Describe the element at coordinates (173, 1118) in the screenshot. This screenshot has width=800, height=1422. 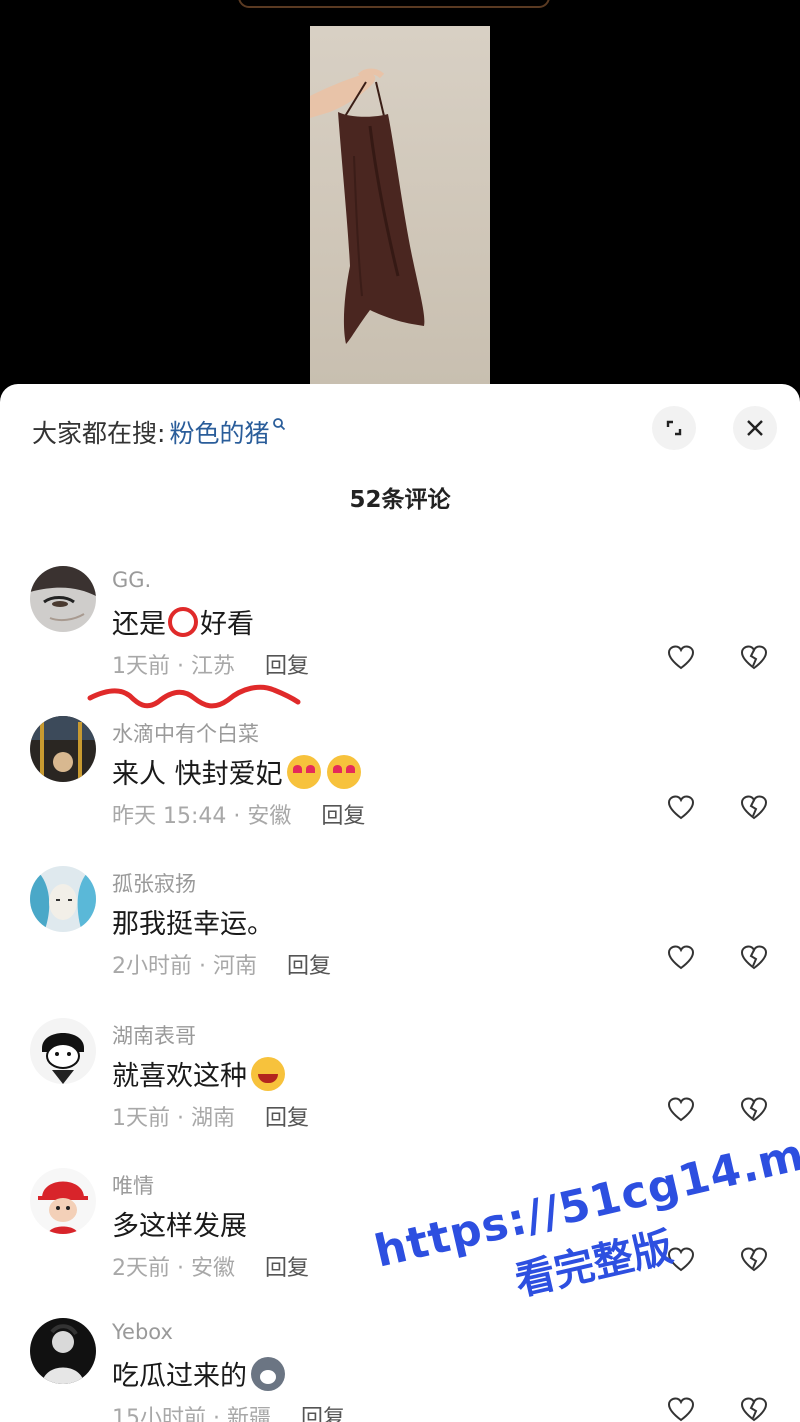
I see `comment-time-location: 1天前 · 湖南` at that location.